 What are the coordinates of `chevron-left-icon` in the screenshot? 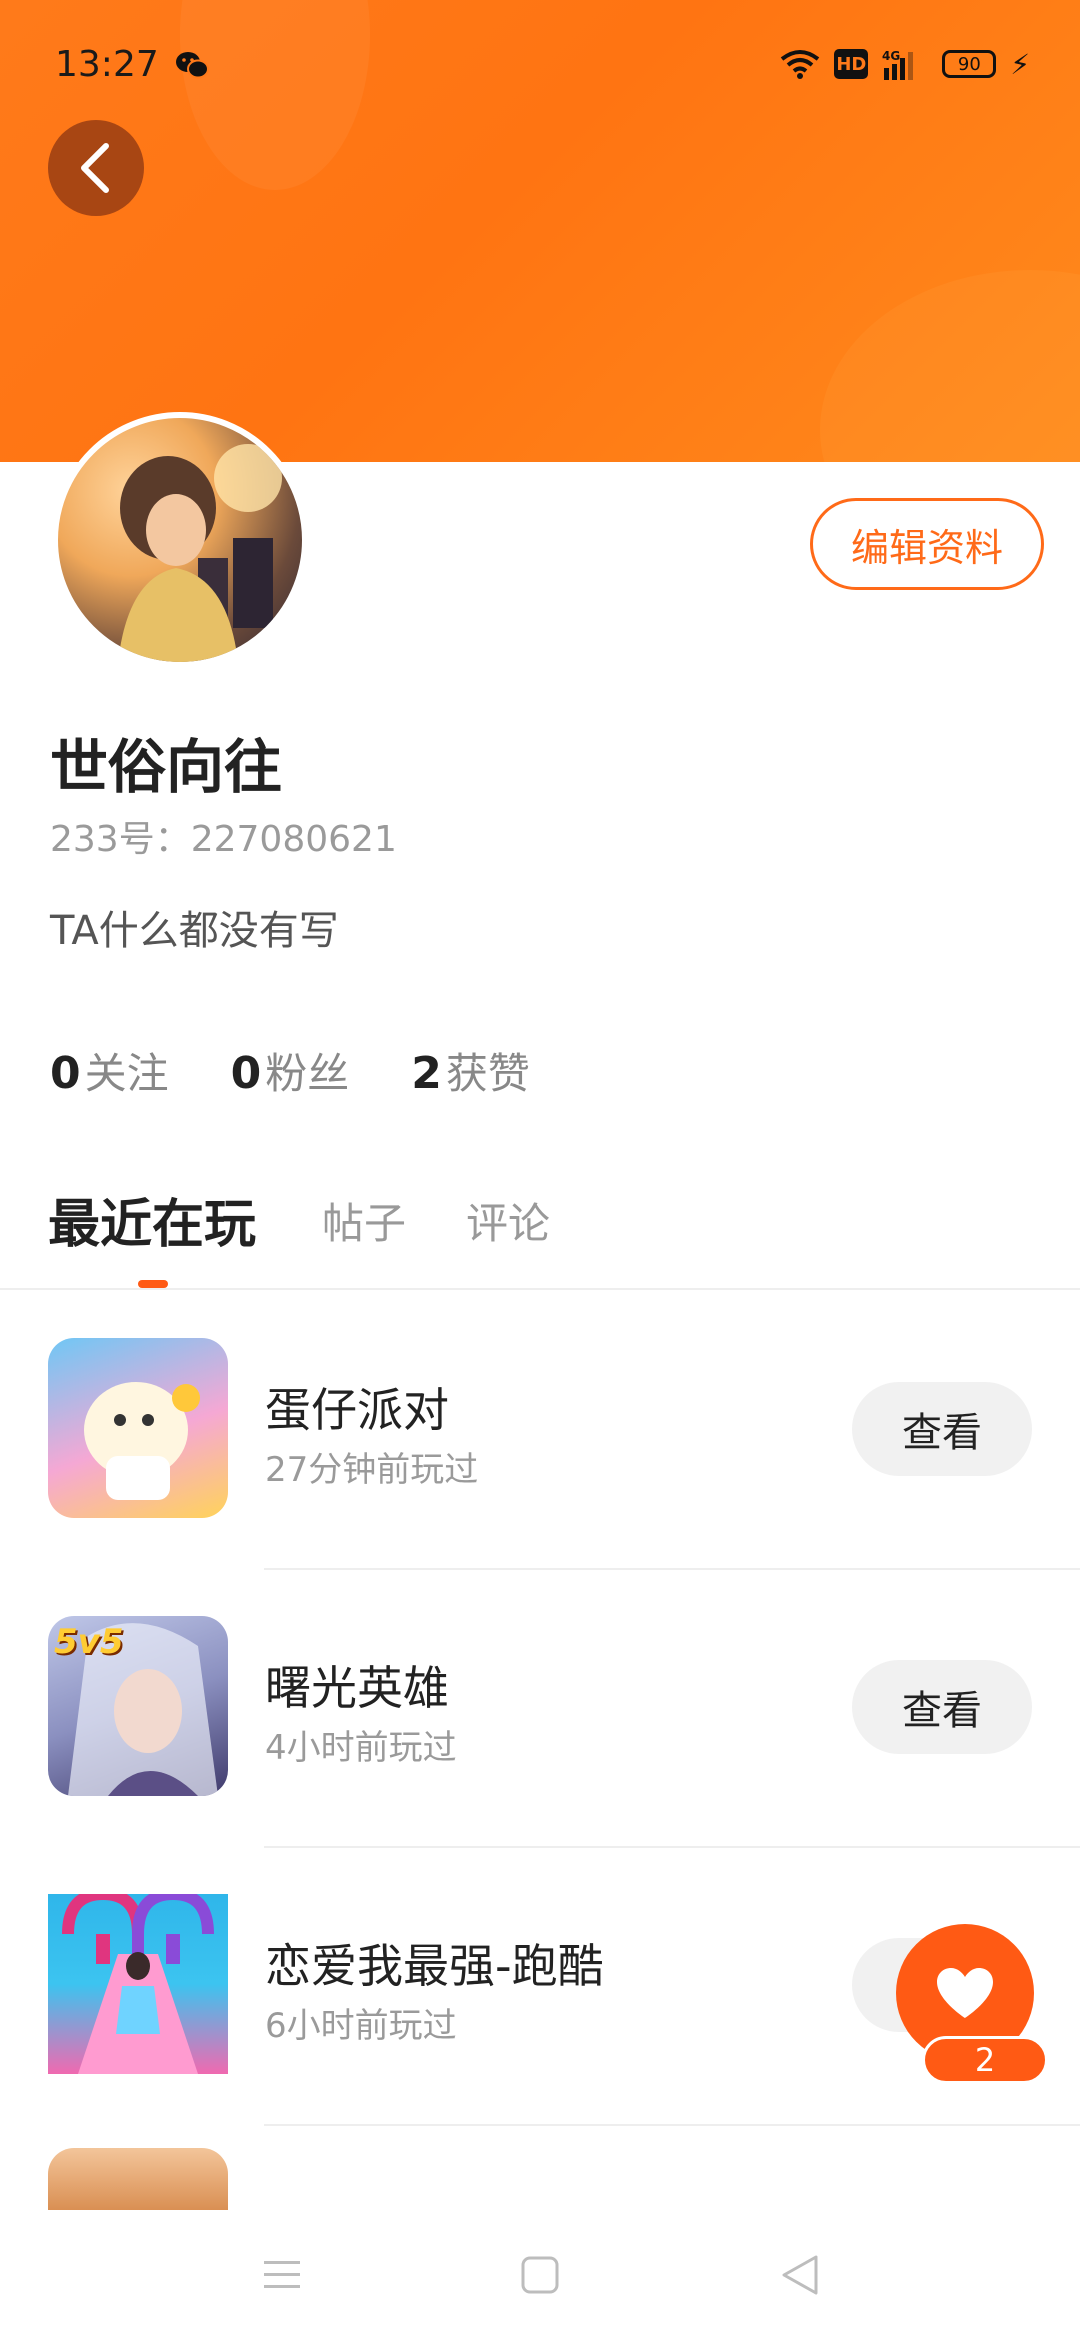 It's located at (95, 168).